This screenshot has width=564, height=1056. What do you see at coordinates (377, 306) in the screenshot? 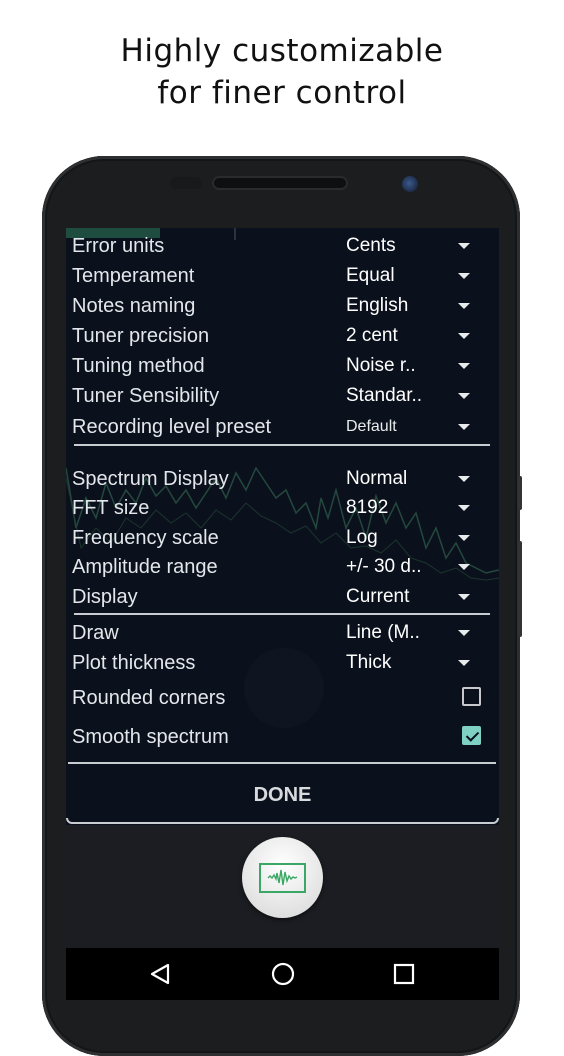
I see `dropdown-value: English` at bounding box center [377, 306].